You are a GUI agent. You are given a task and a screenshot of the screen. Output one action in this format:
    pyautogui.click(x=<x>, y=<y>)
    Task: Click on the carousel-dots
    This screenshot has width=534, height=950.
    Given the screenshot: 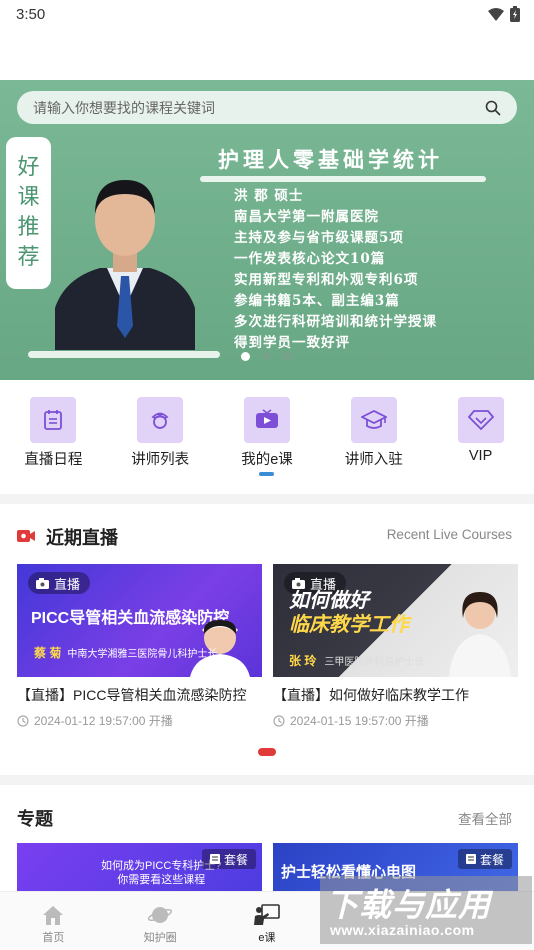 What is the action you would take?
    pyautogui.click(x=266, y=356)
    